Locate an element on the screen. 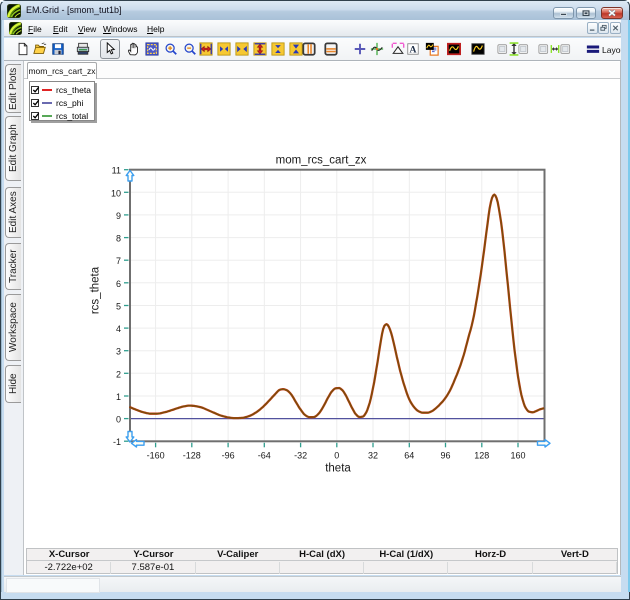 This screenshot has width=630, height=600. svg-text: theta is located at coordinates (338, 469).